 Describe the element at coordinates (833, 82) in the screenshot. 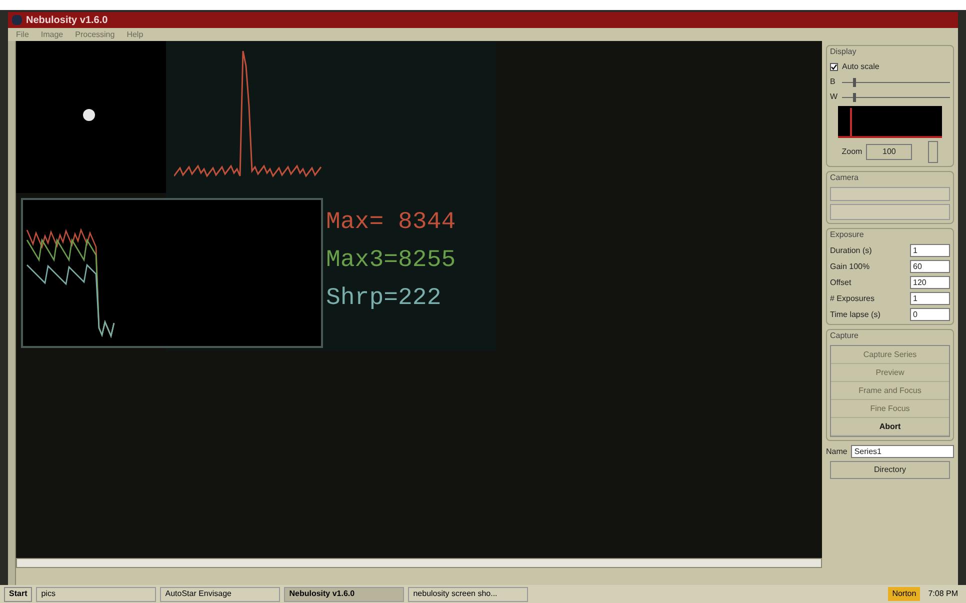

I see `slider-label: B` at that location.